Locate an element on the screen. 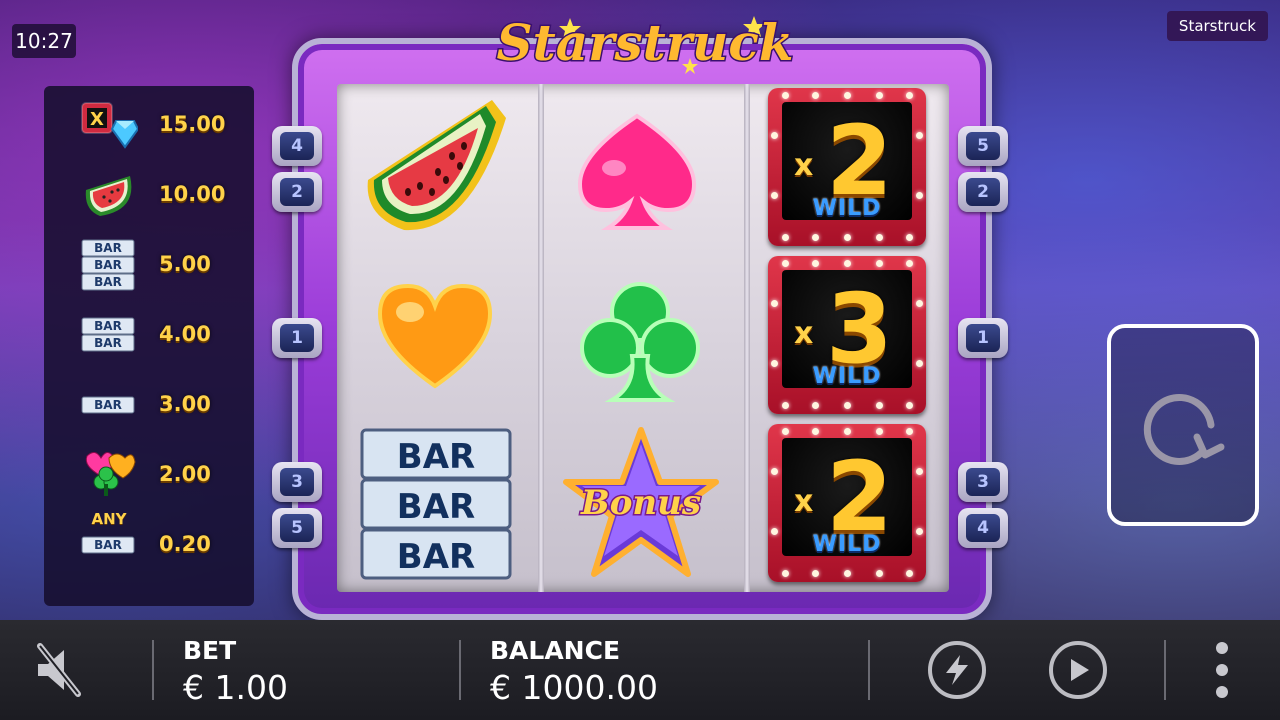 This screenshot has width=1280, height=720. wild-x3-symbol: x 3 WILD is located at coordinates (847, 335).